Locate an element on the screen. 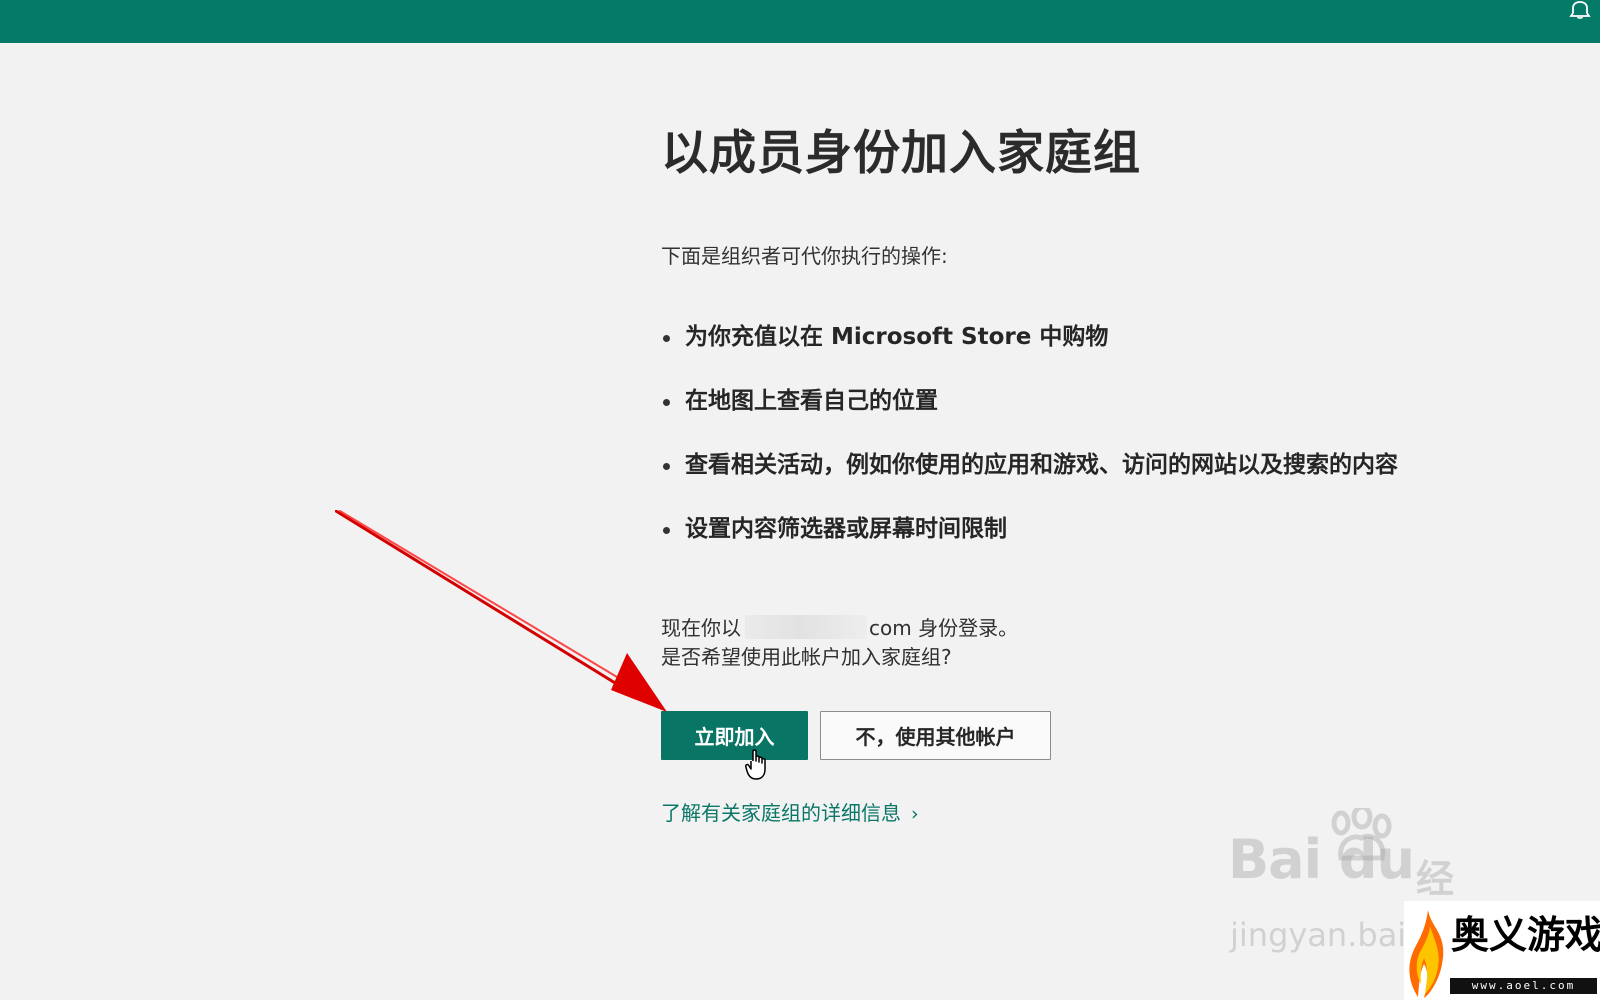 The width and height of the screenshot is (1600, 1000). join-actions: 立即加入 不，使用其他帐户 is located at coordinates (856, 745).